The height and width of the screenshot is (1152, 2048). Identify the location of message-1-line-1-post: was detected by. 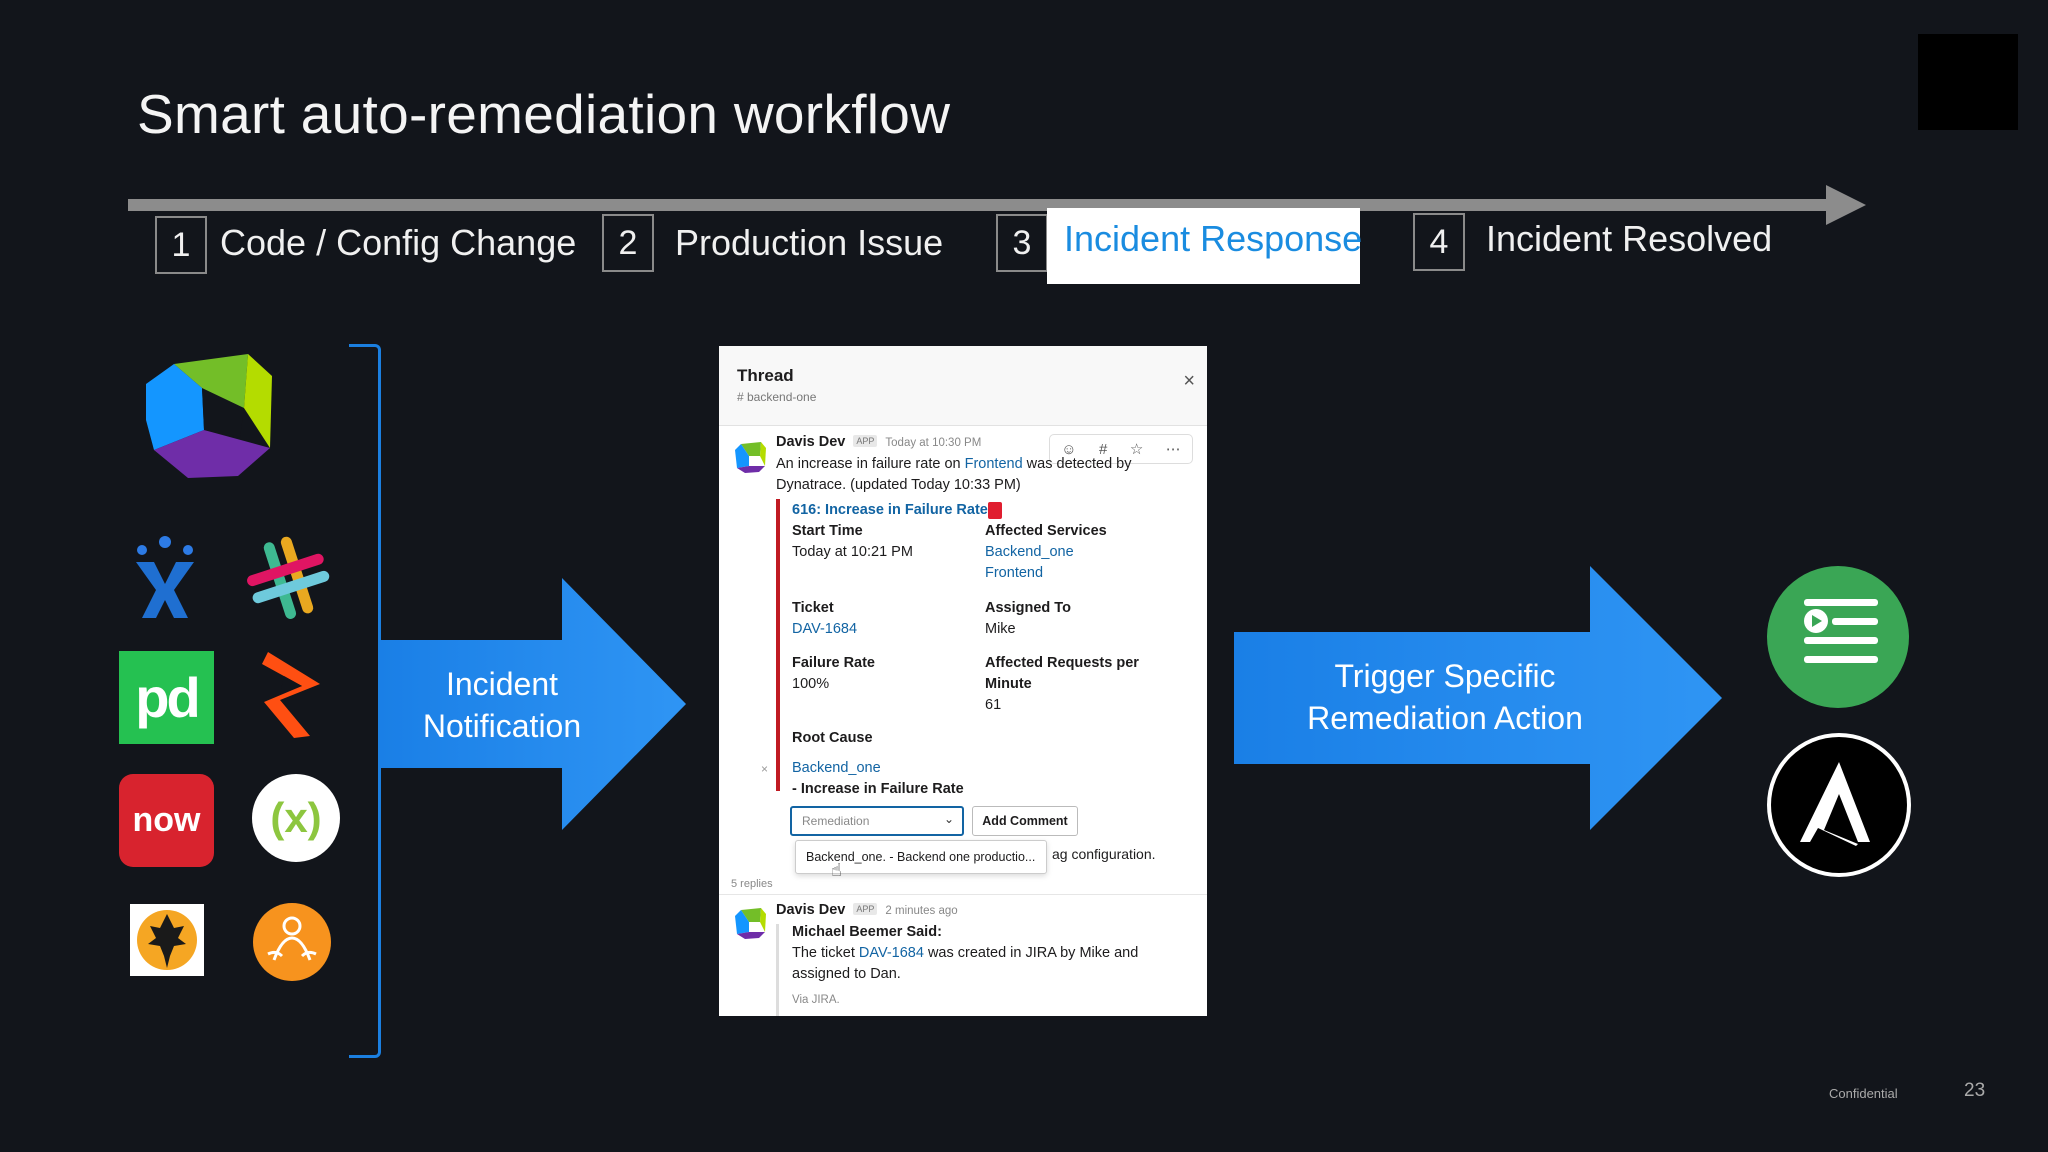
(1077, 464).